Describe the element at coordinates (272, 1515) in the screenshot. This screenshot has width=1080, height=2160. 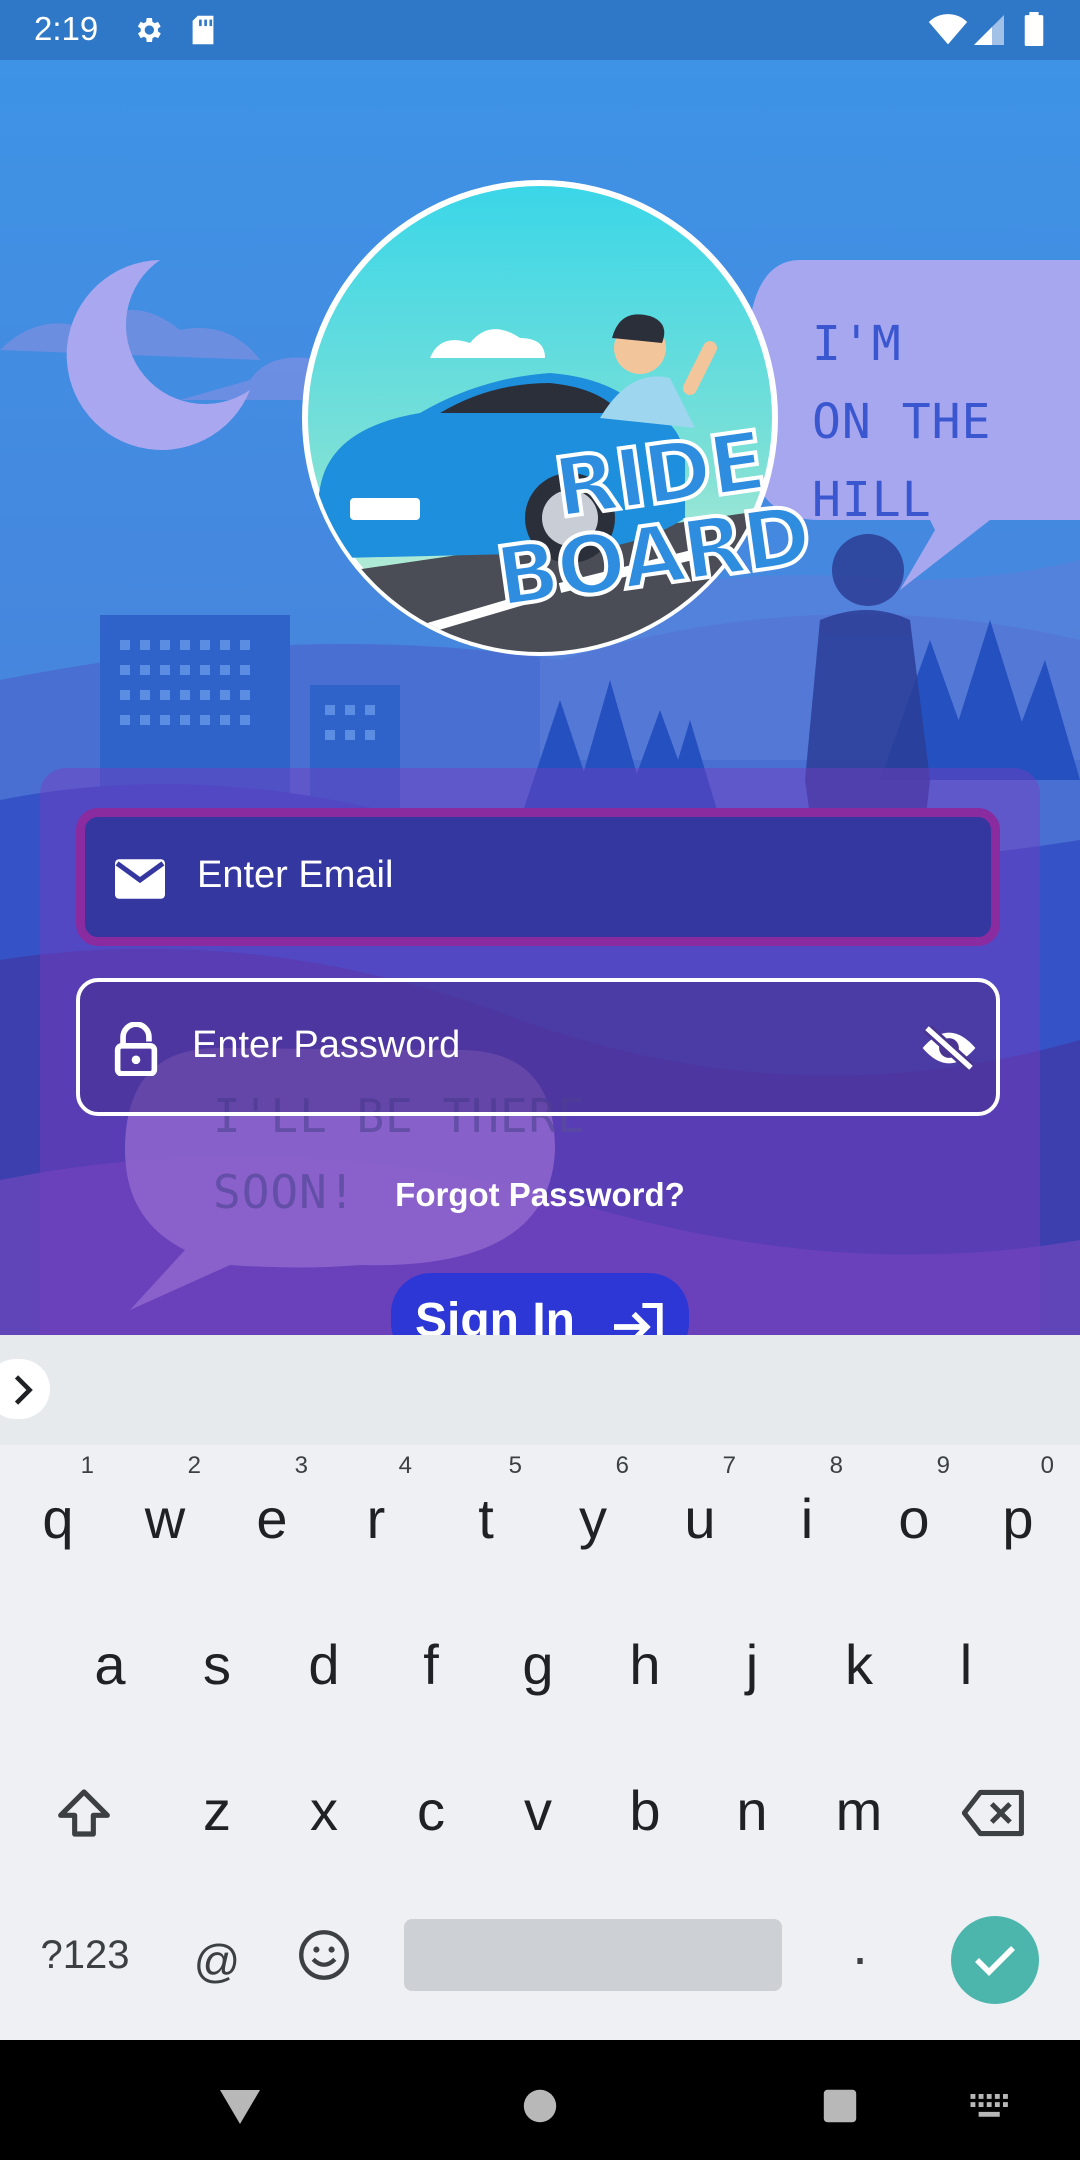
I see `key-e: e3` at that location.